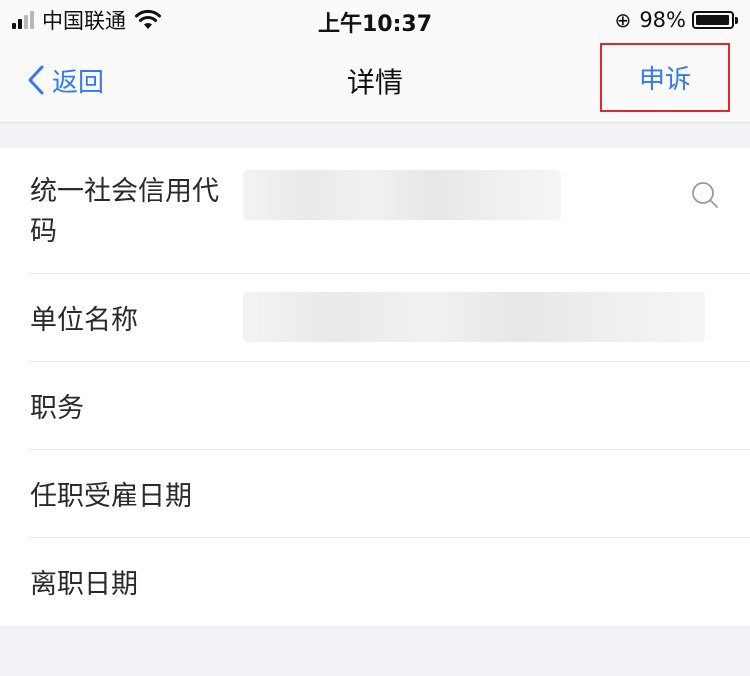 This screenshot has height=676, width=750. What do you see at coordinates (375, 81) in the screenshot?
I see `navigation-bar: 返回 详情 申诉` at bounding box center [375, 81].